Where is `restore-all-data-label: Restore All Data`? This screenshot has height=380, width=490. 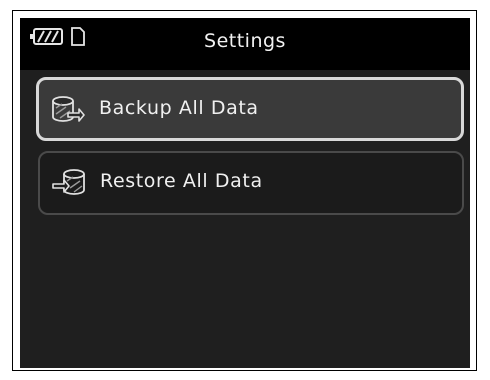
restore-all-data-label: Restore All Data is located at coordinates (181, 181).